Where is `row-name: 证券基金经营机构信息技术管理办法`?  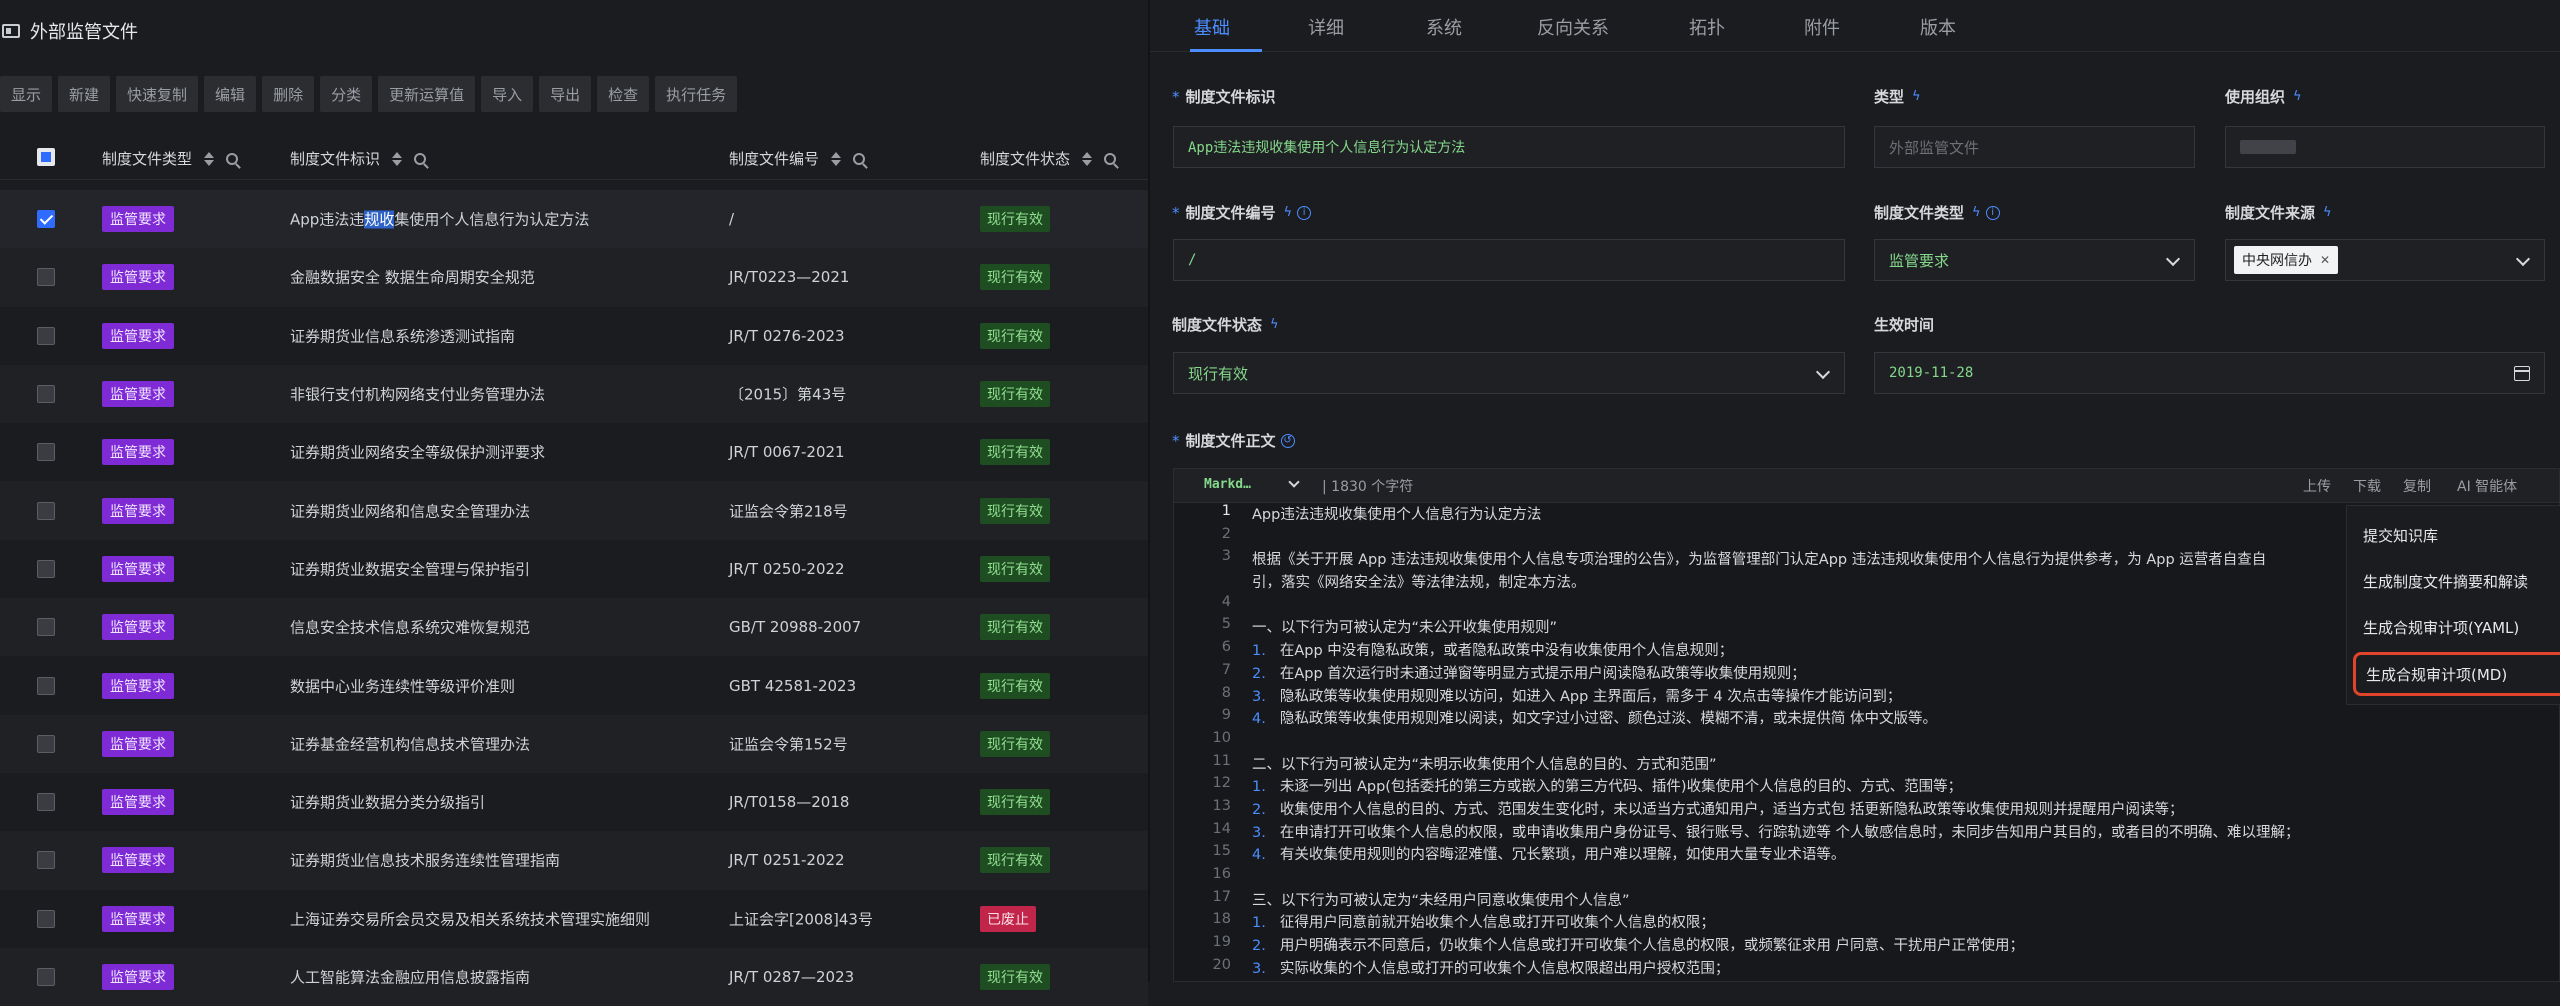 row-name: 证券基金经营机构信息技术管理办法 is located at coordinates (410, 743).